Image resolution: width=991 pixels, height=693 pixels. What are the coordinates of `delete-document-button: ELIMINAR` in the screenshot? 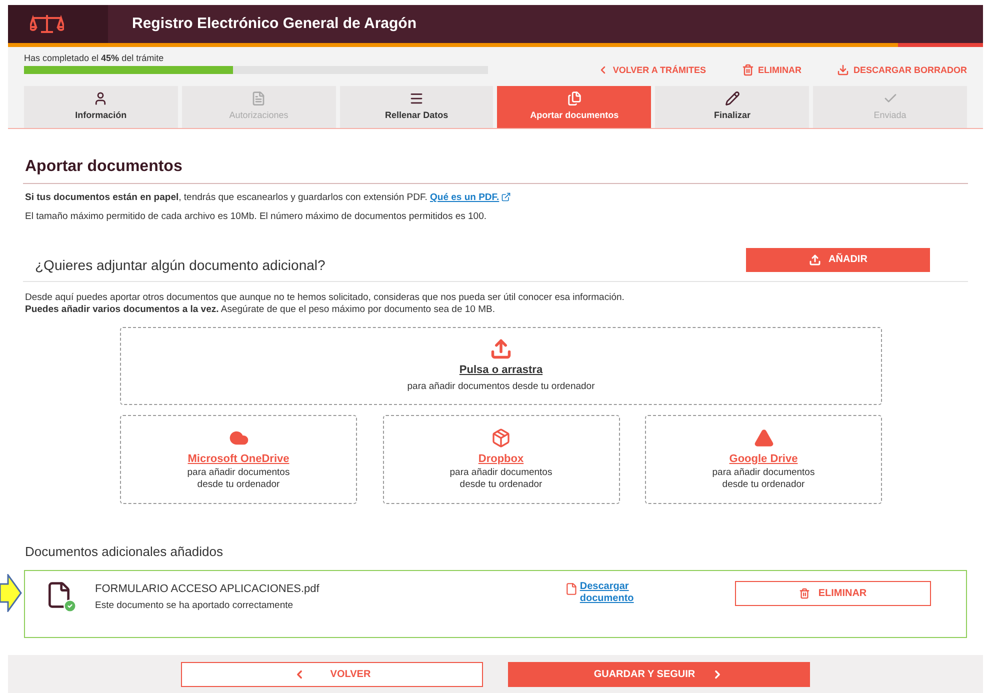 It's located at (833, 593).